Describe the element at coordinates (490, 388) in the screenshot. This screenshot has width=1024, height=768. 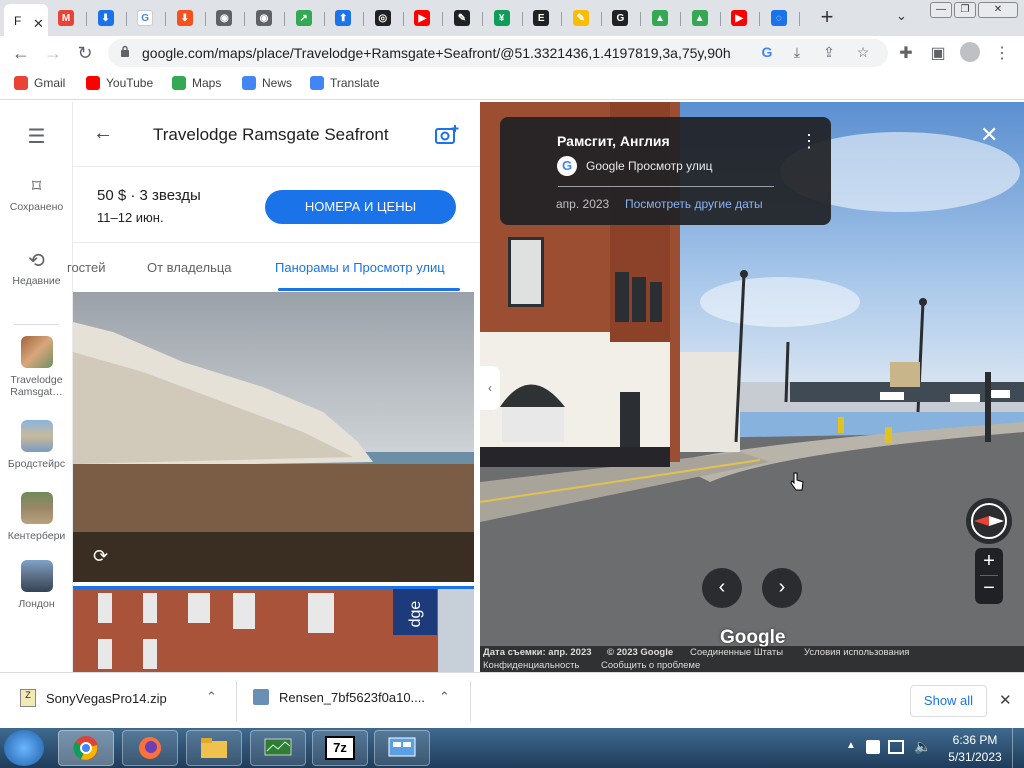
I see `collapse-panel-button: ‹` at that location.